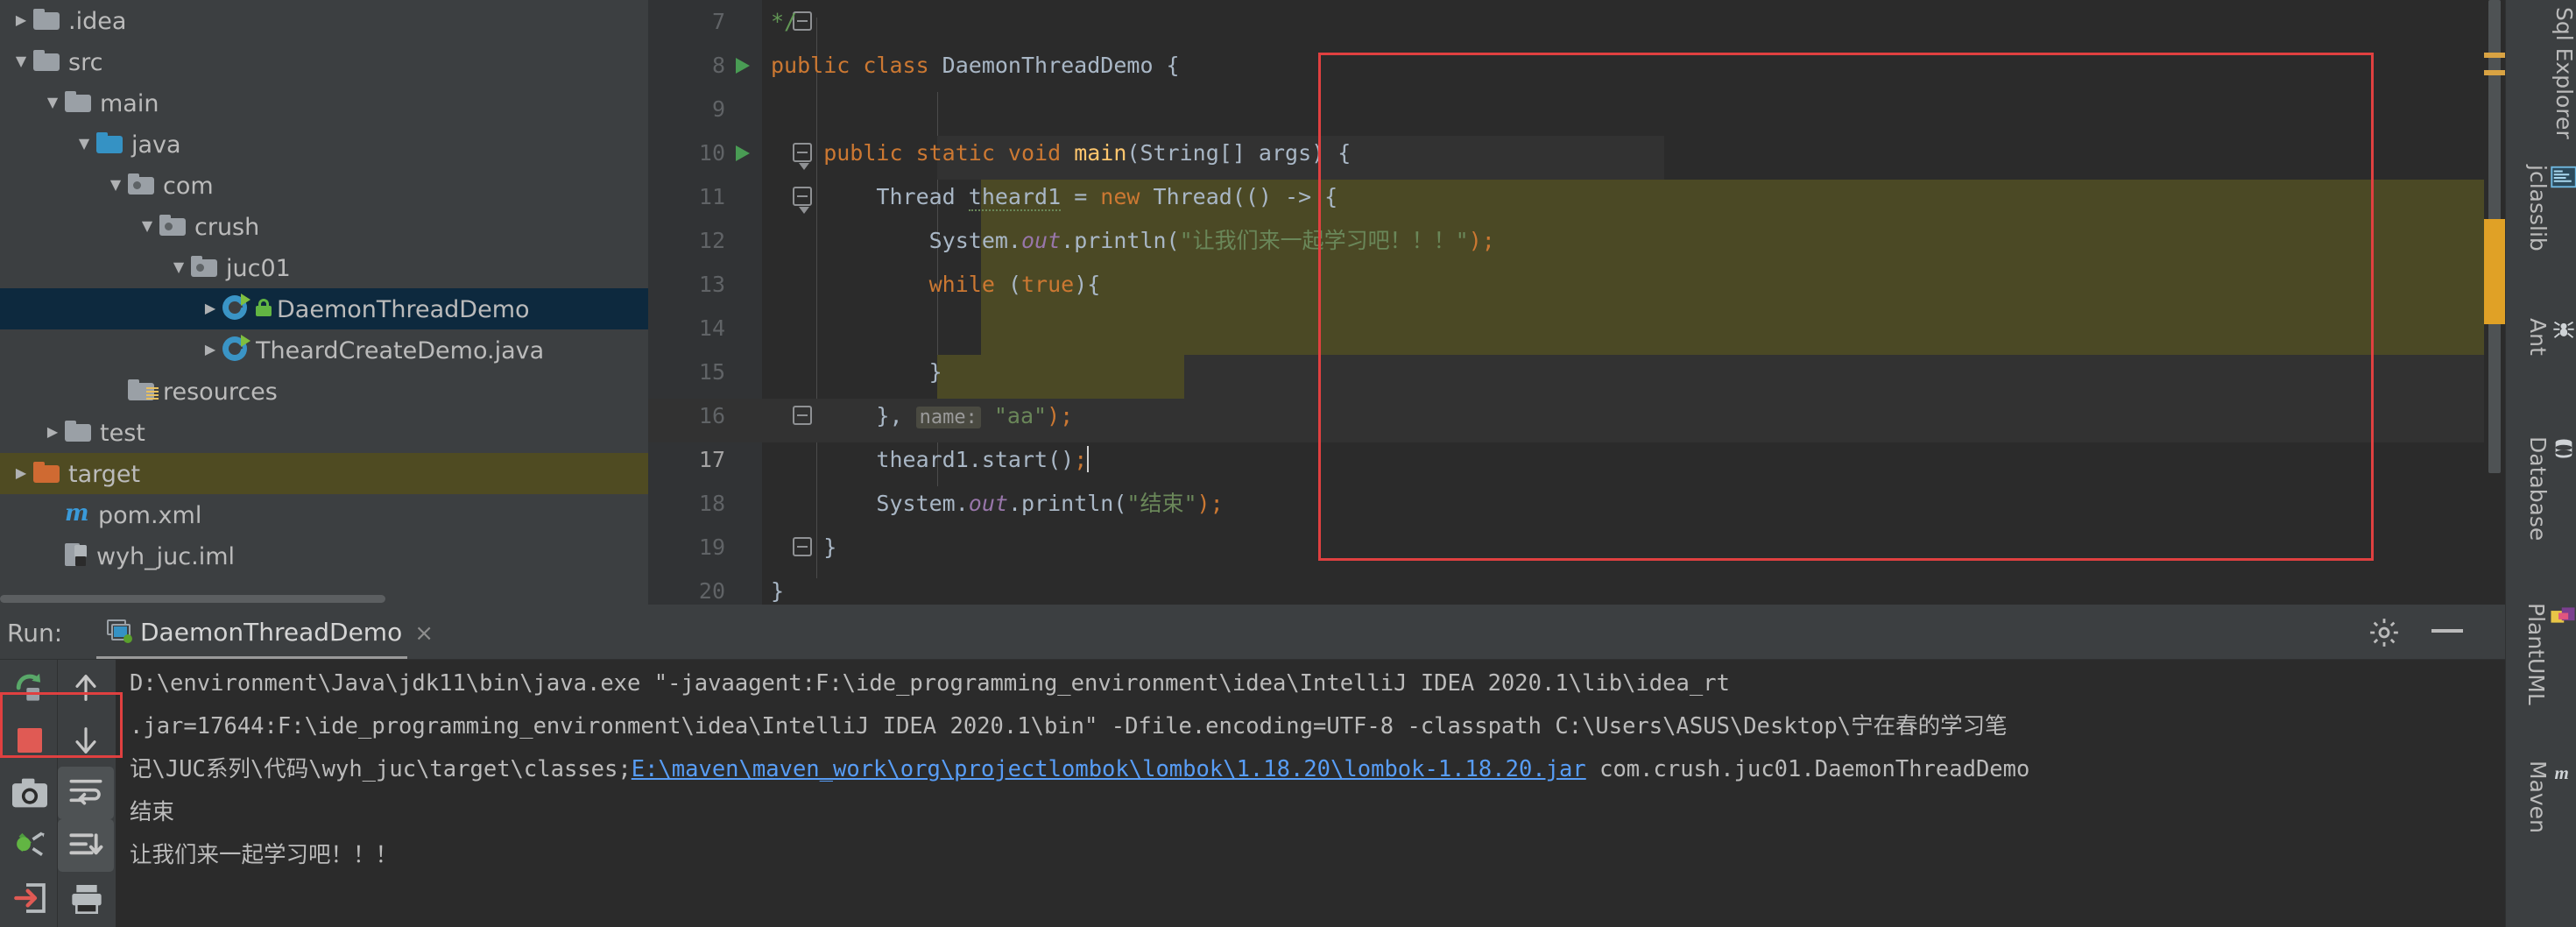 Image resolution: width=2576 pixels, height=927 pixels. Describe the element at coordinates (324, 350) in the screenshot. I see `tree-item-theardcreatedemo-java: ▶ TheardCreateDemo.java` at that location.